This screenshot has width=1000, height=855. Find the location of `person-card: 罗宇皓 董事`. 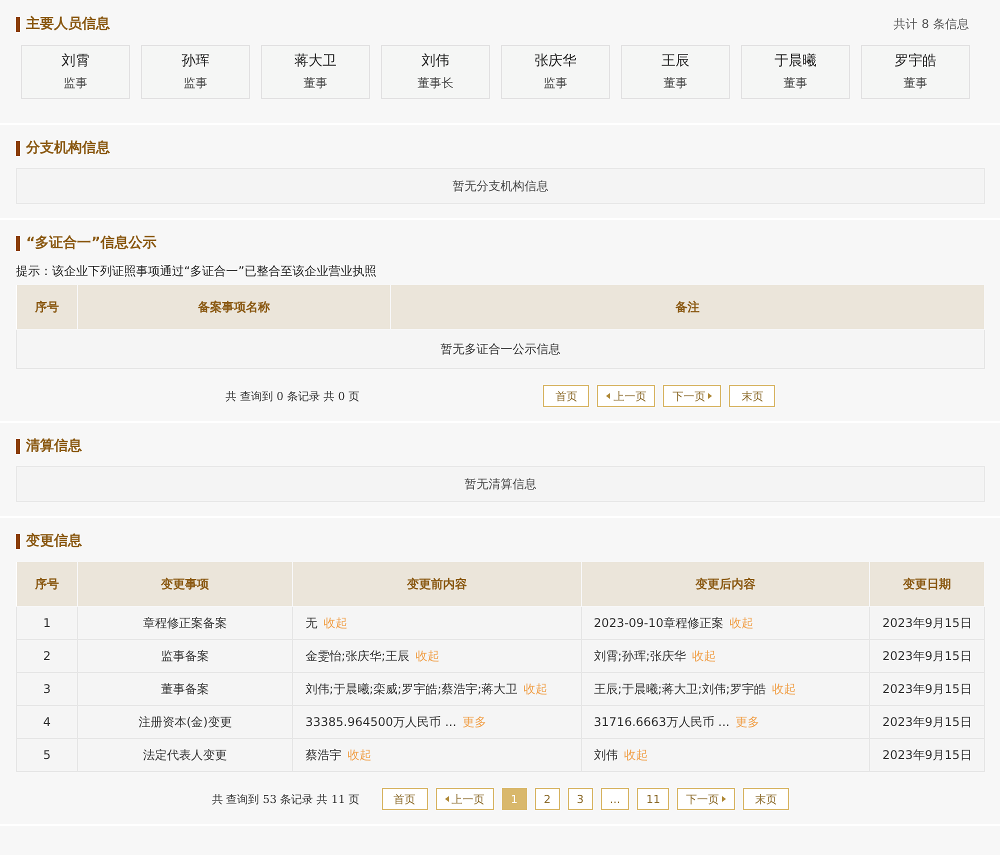

person-card: 罗宇皓 董事 is located at coordinates (915, 72).